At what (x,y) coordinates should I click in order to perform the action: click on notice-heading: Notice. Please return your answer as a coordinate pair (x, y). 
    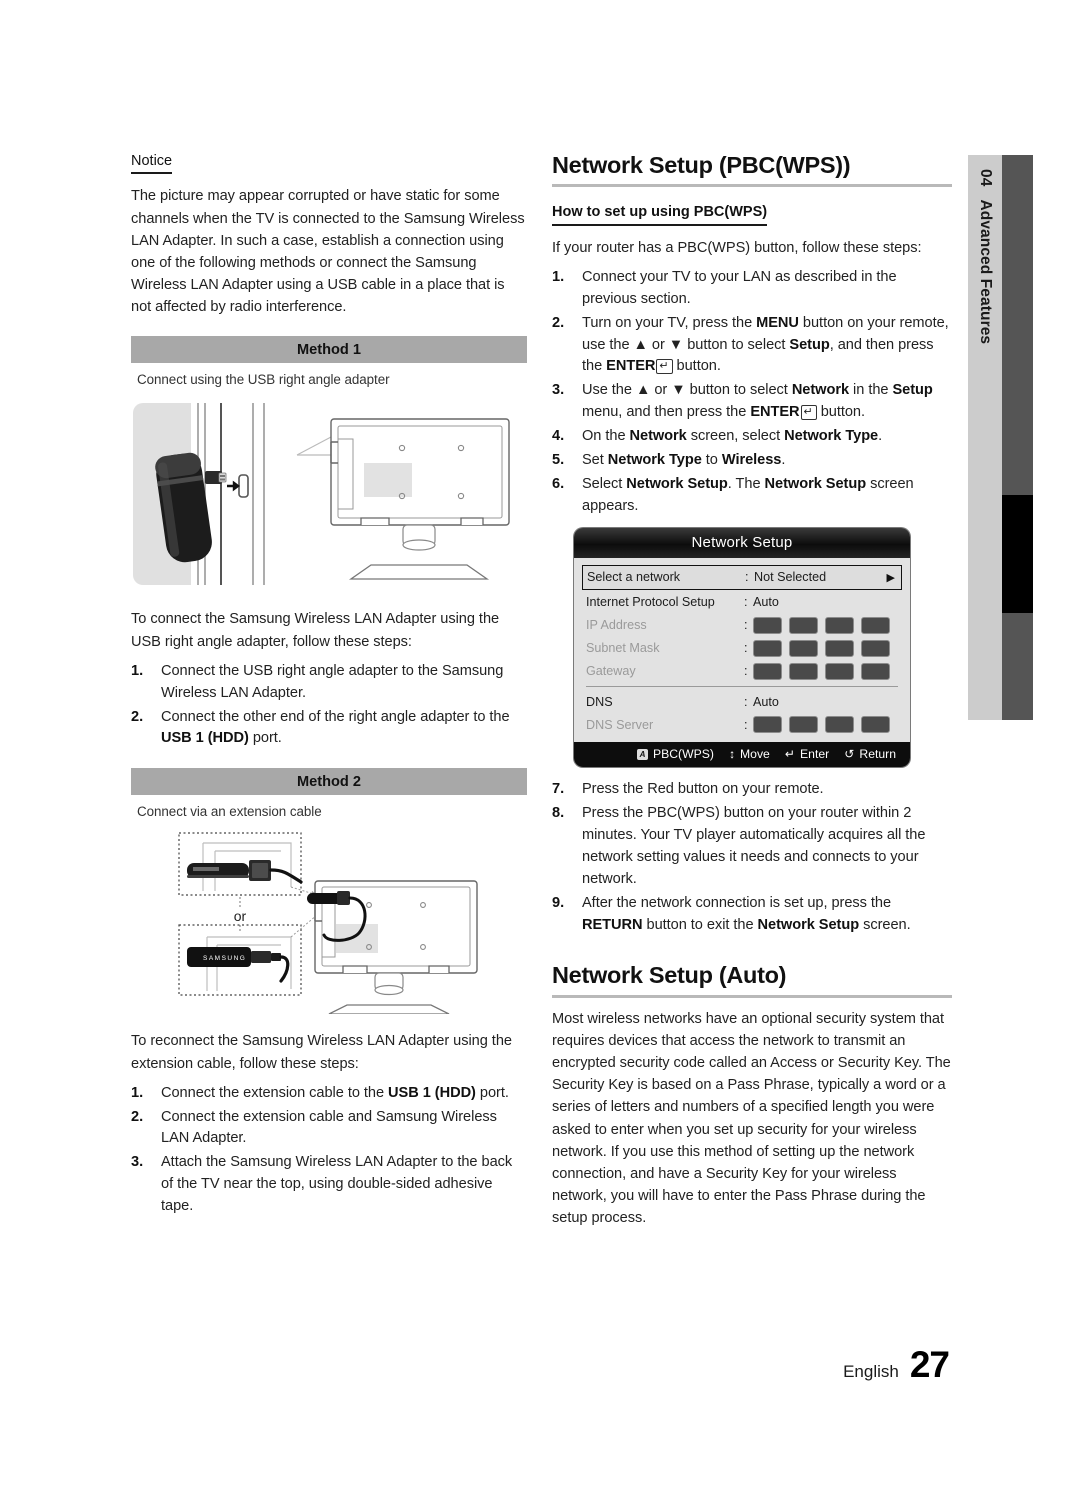
    Looking at the image, I should click on (152, 164).